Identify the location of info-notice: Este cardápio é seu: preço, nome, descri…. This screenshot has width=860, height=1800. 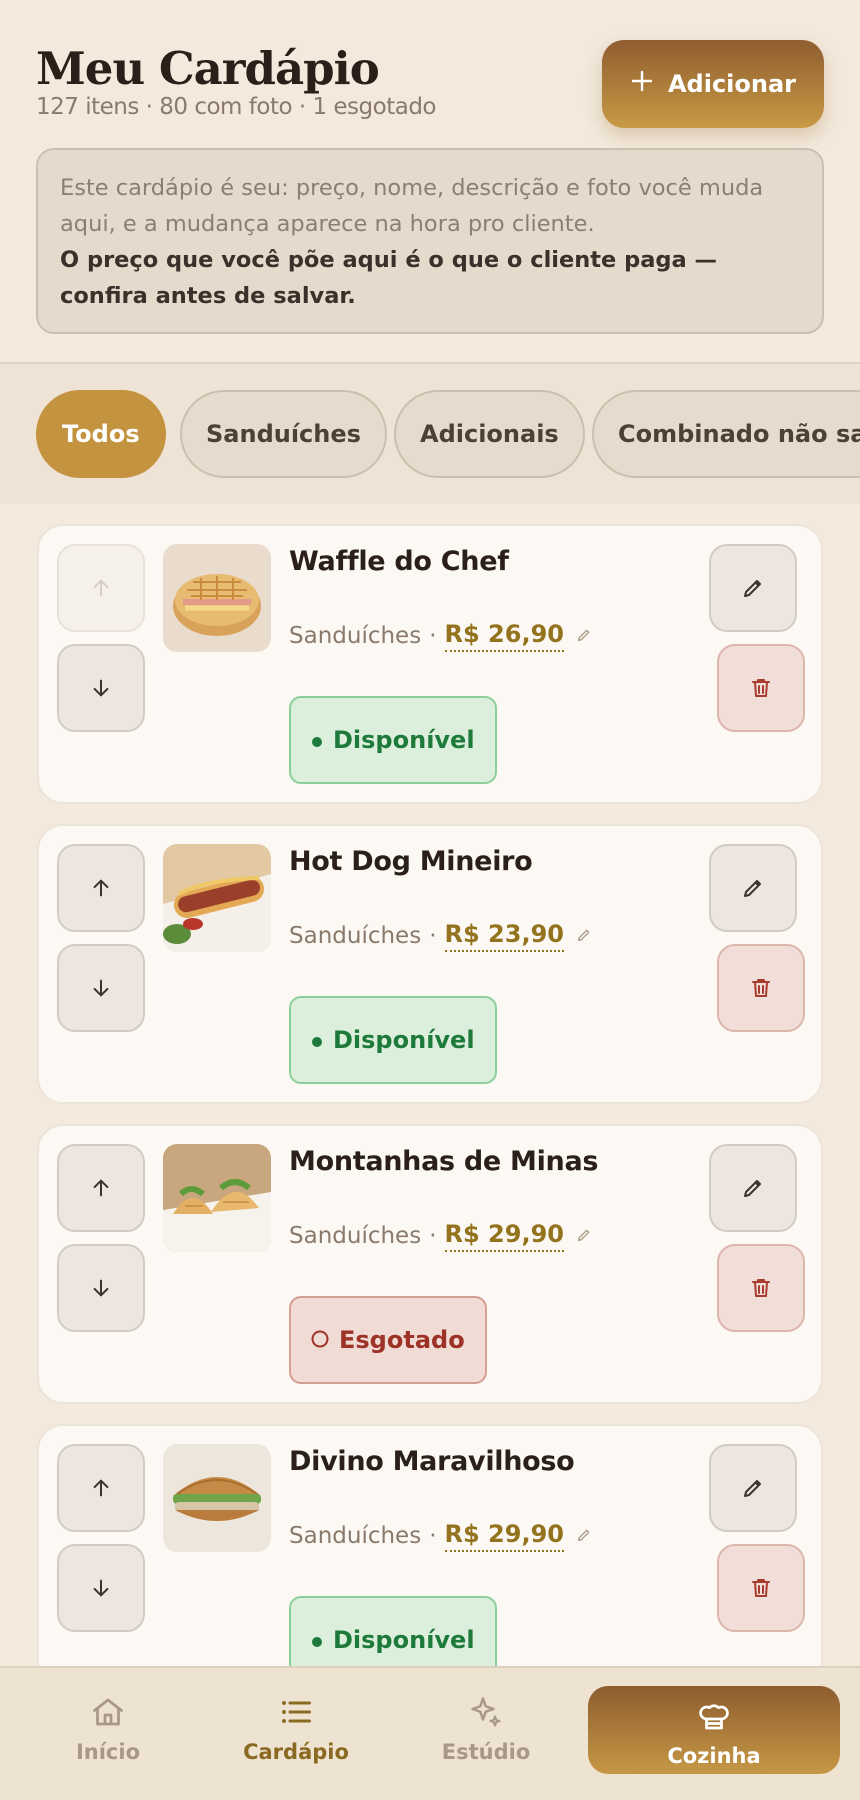
(430, 241).